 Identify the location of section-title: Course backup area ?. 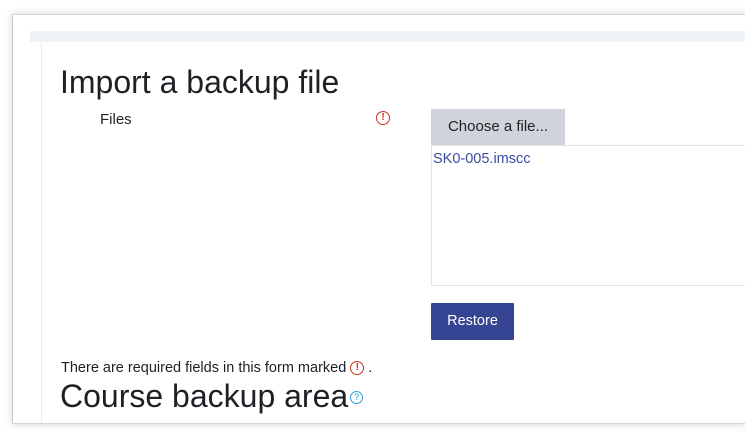
(212, 396).